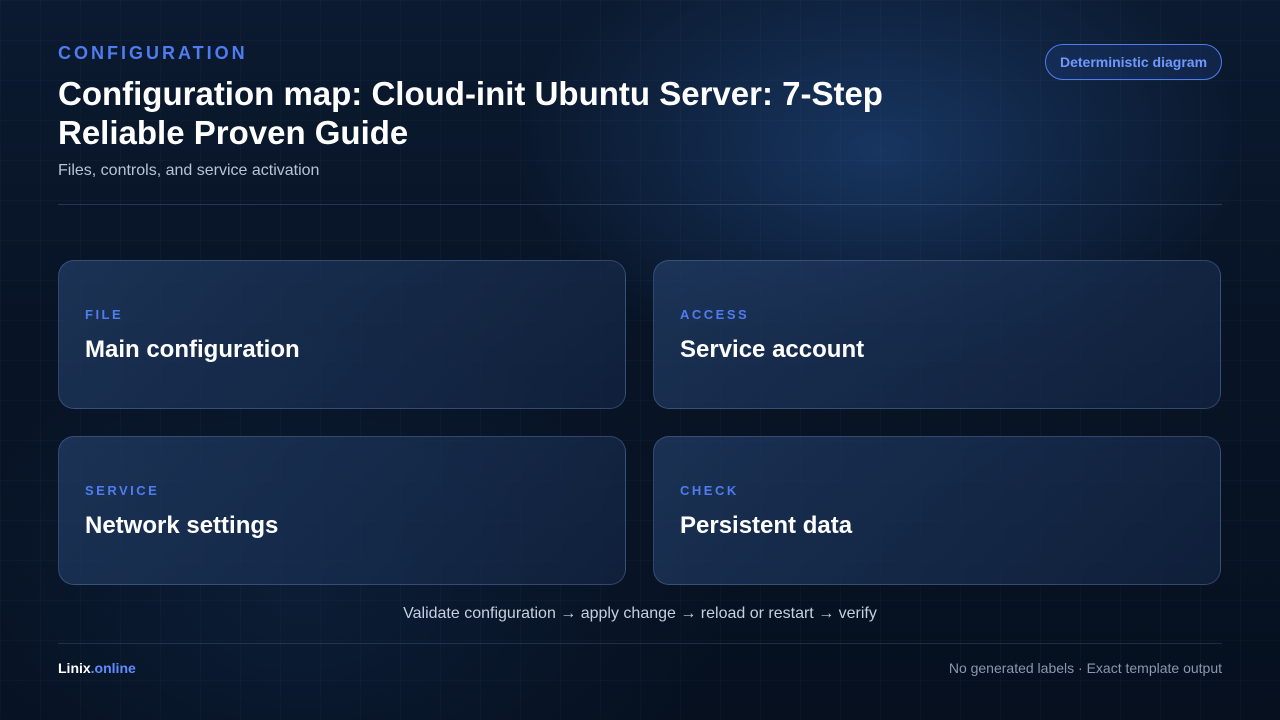  Describe the element at coordinates (715, 314) in the screenshot. I see `card-kicker: ACCESS` at that location.